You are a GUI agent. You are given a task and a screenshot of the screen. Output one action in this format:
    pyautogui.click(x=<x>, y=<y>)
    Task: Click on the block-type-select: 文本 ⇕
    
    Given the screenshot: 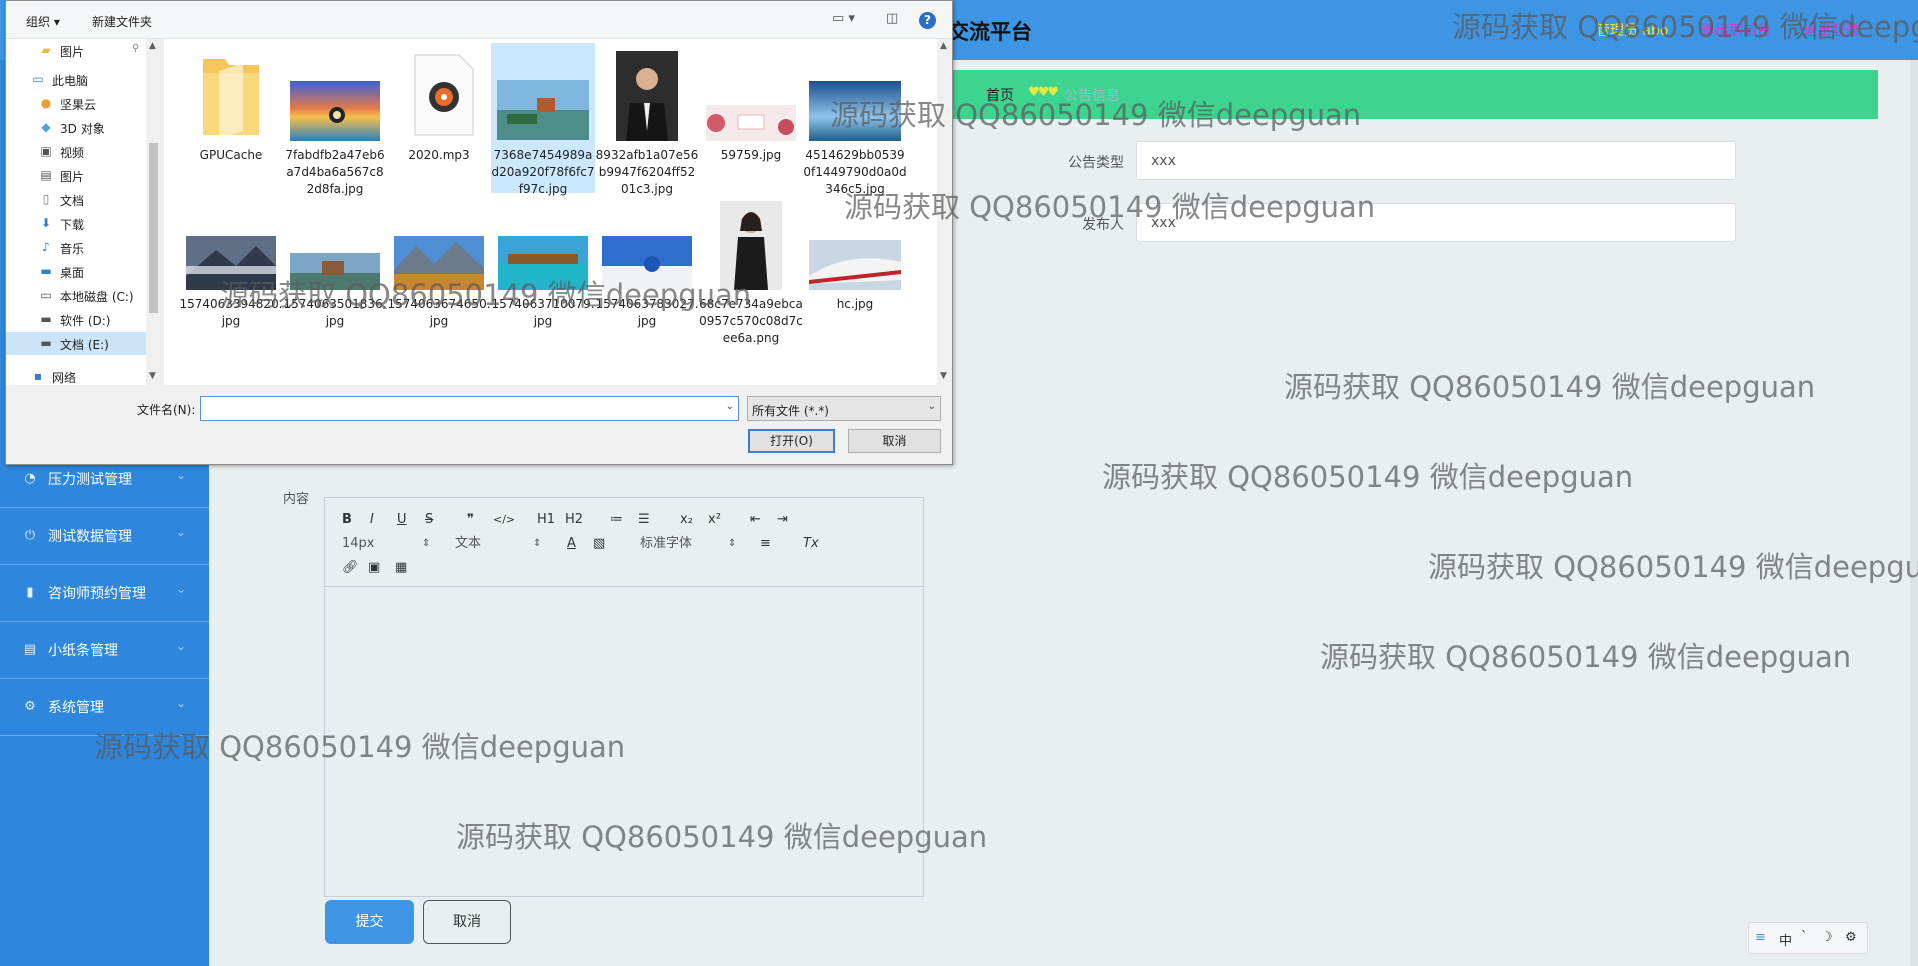 What is the action you would take?
    pyautogui.click(x=500, y=544)
    